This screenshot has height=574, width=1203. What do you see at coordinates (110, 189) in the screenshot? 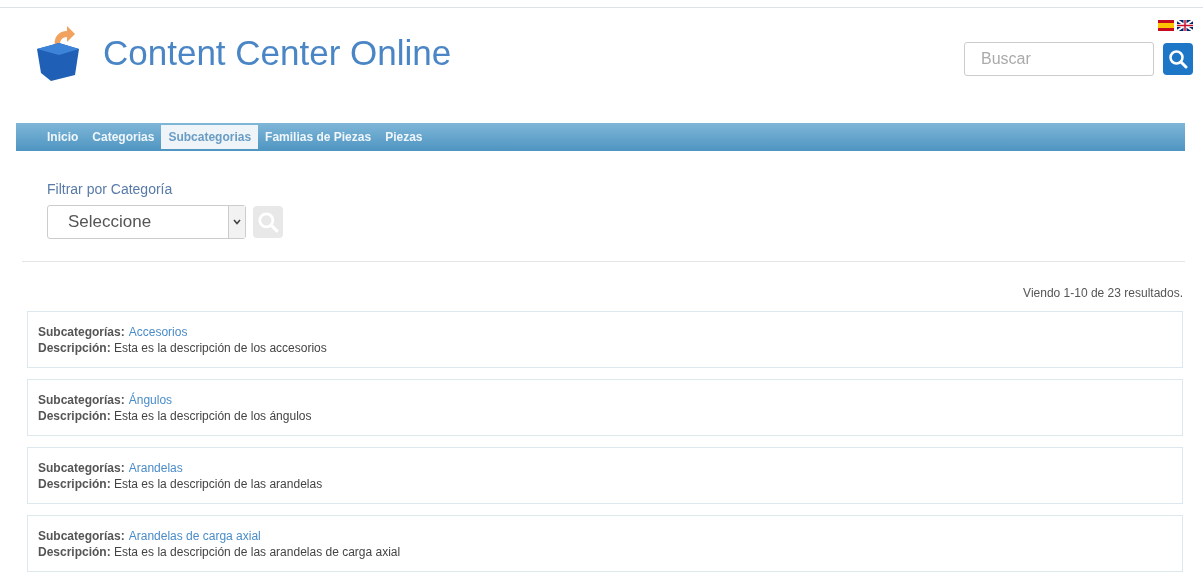
I see `filter-label: Filtrar por Categoría` at bounding box center [110, 189].